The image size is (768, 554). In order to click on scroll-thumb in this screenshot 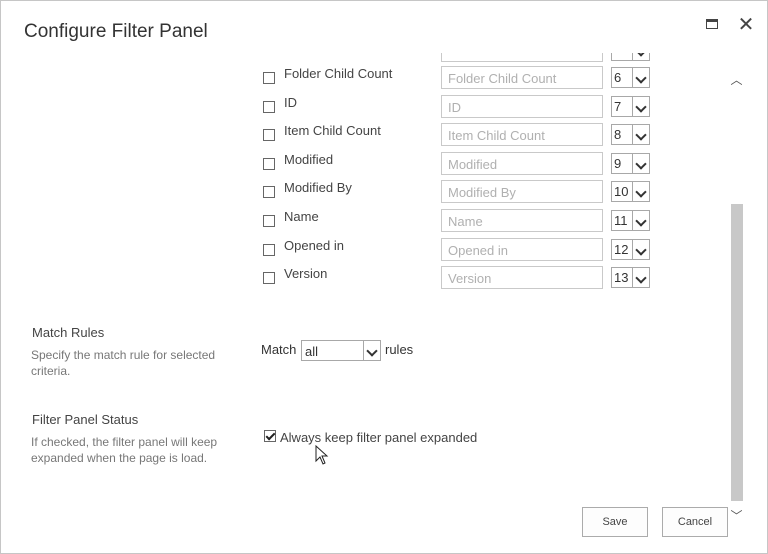, I will do `click(737, 352)`.